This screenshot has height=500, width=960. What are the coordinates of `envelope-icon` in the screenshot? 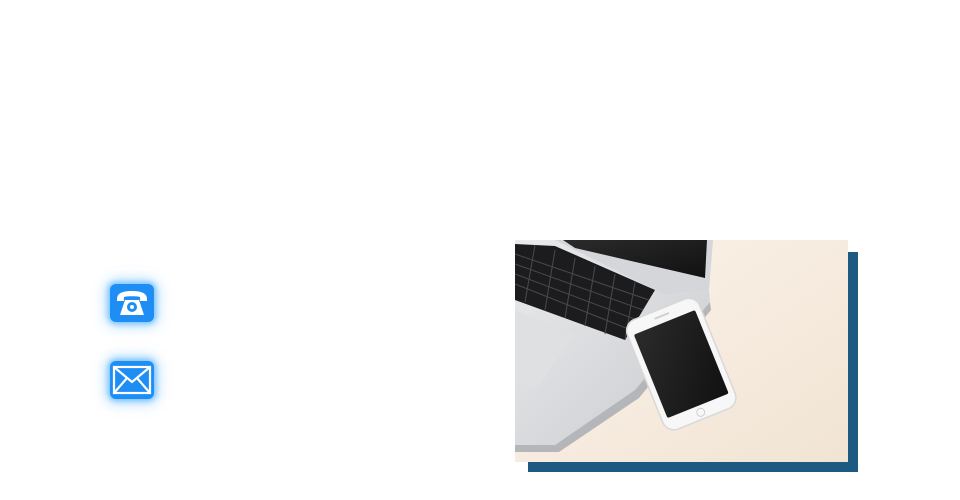 It's located at (132, 380).